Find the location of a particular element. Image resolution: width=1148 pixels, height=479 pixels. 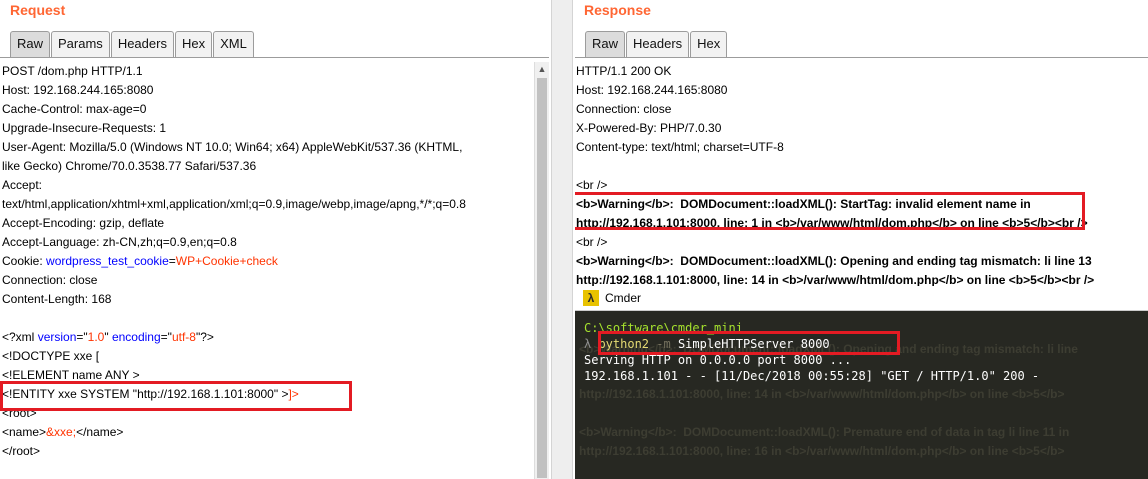

warning-highlight-box is located at coordinates (830, 211).